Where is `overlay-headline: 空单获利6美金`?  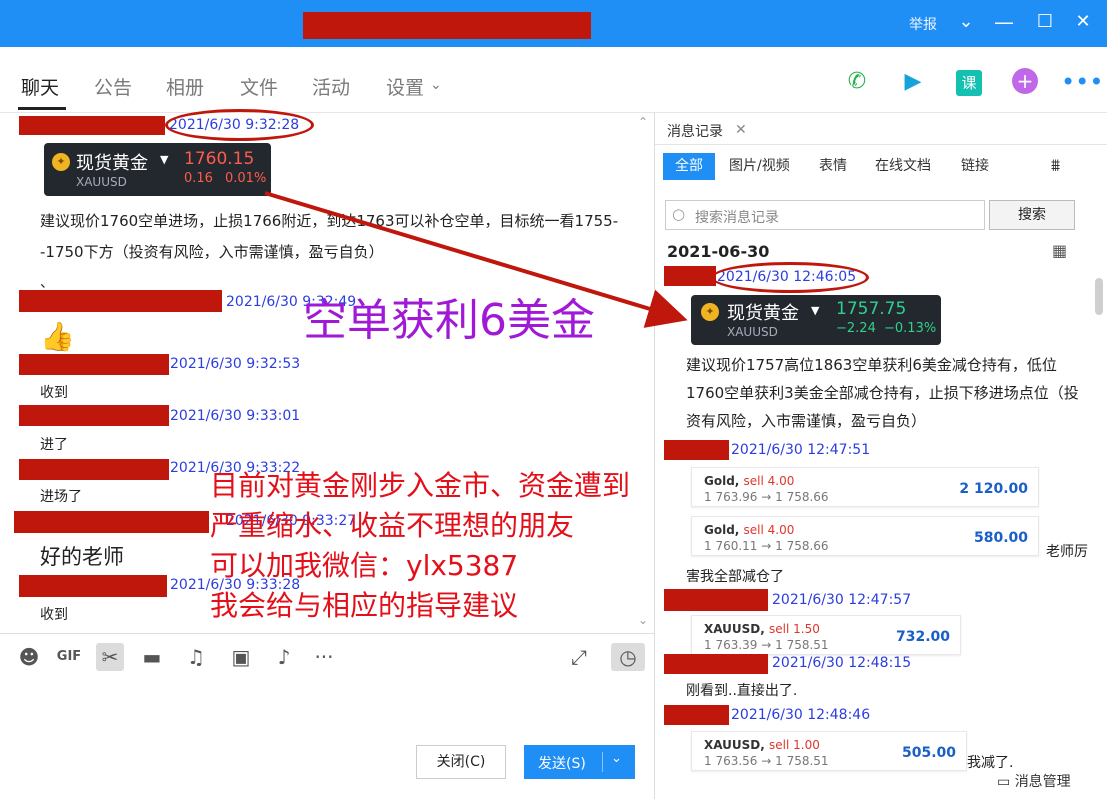 overlay-headline: 空单获利6美金 is located at coordinates (449, 320).